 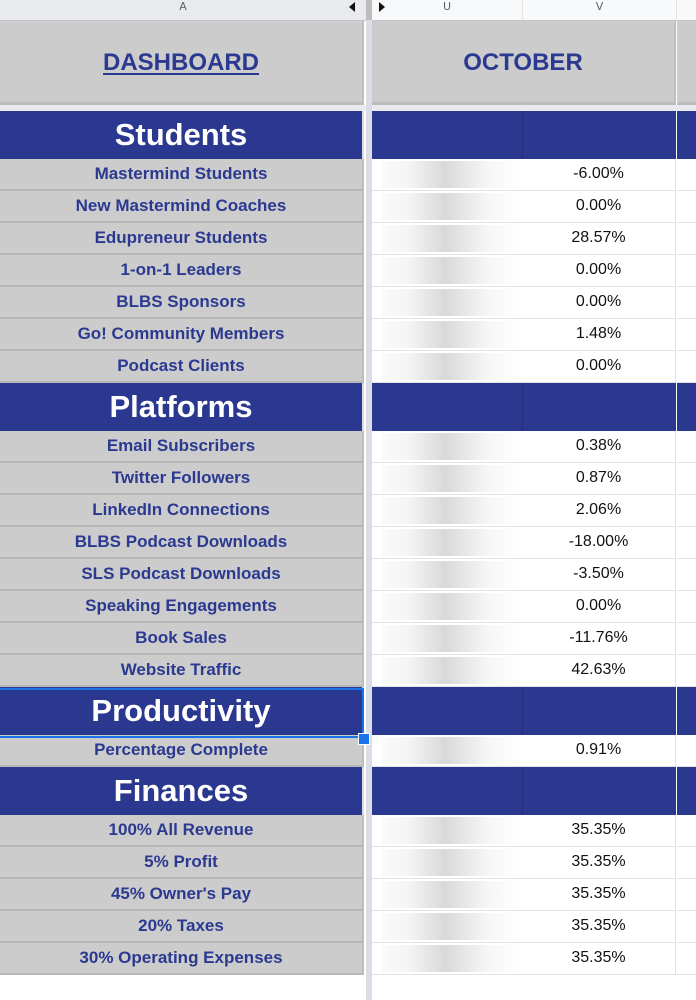 I want to click on change-percent-cell: -18.00%, so click(x=599, y=543).